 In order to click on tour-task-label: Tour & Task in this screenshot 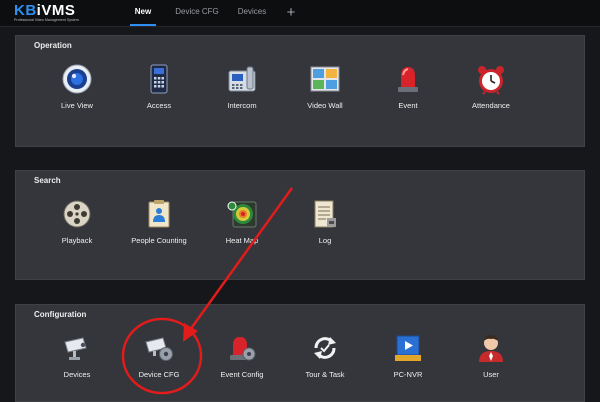, I will do `click(325, 374)`.